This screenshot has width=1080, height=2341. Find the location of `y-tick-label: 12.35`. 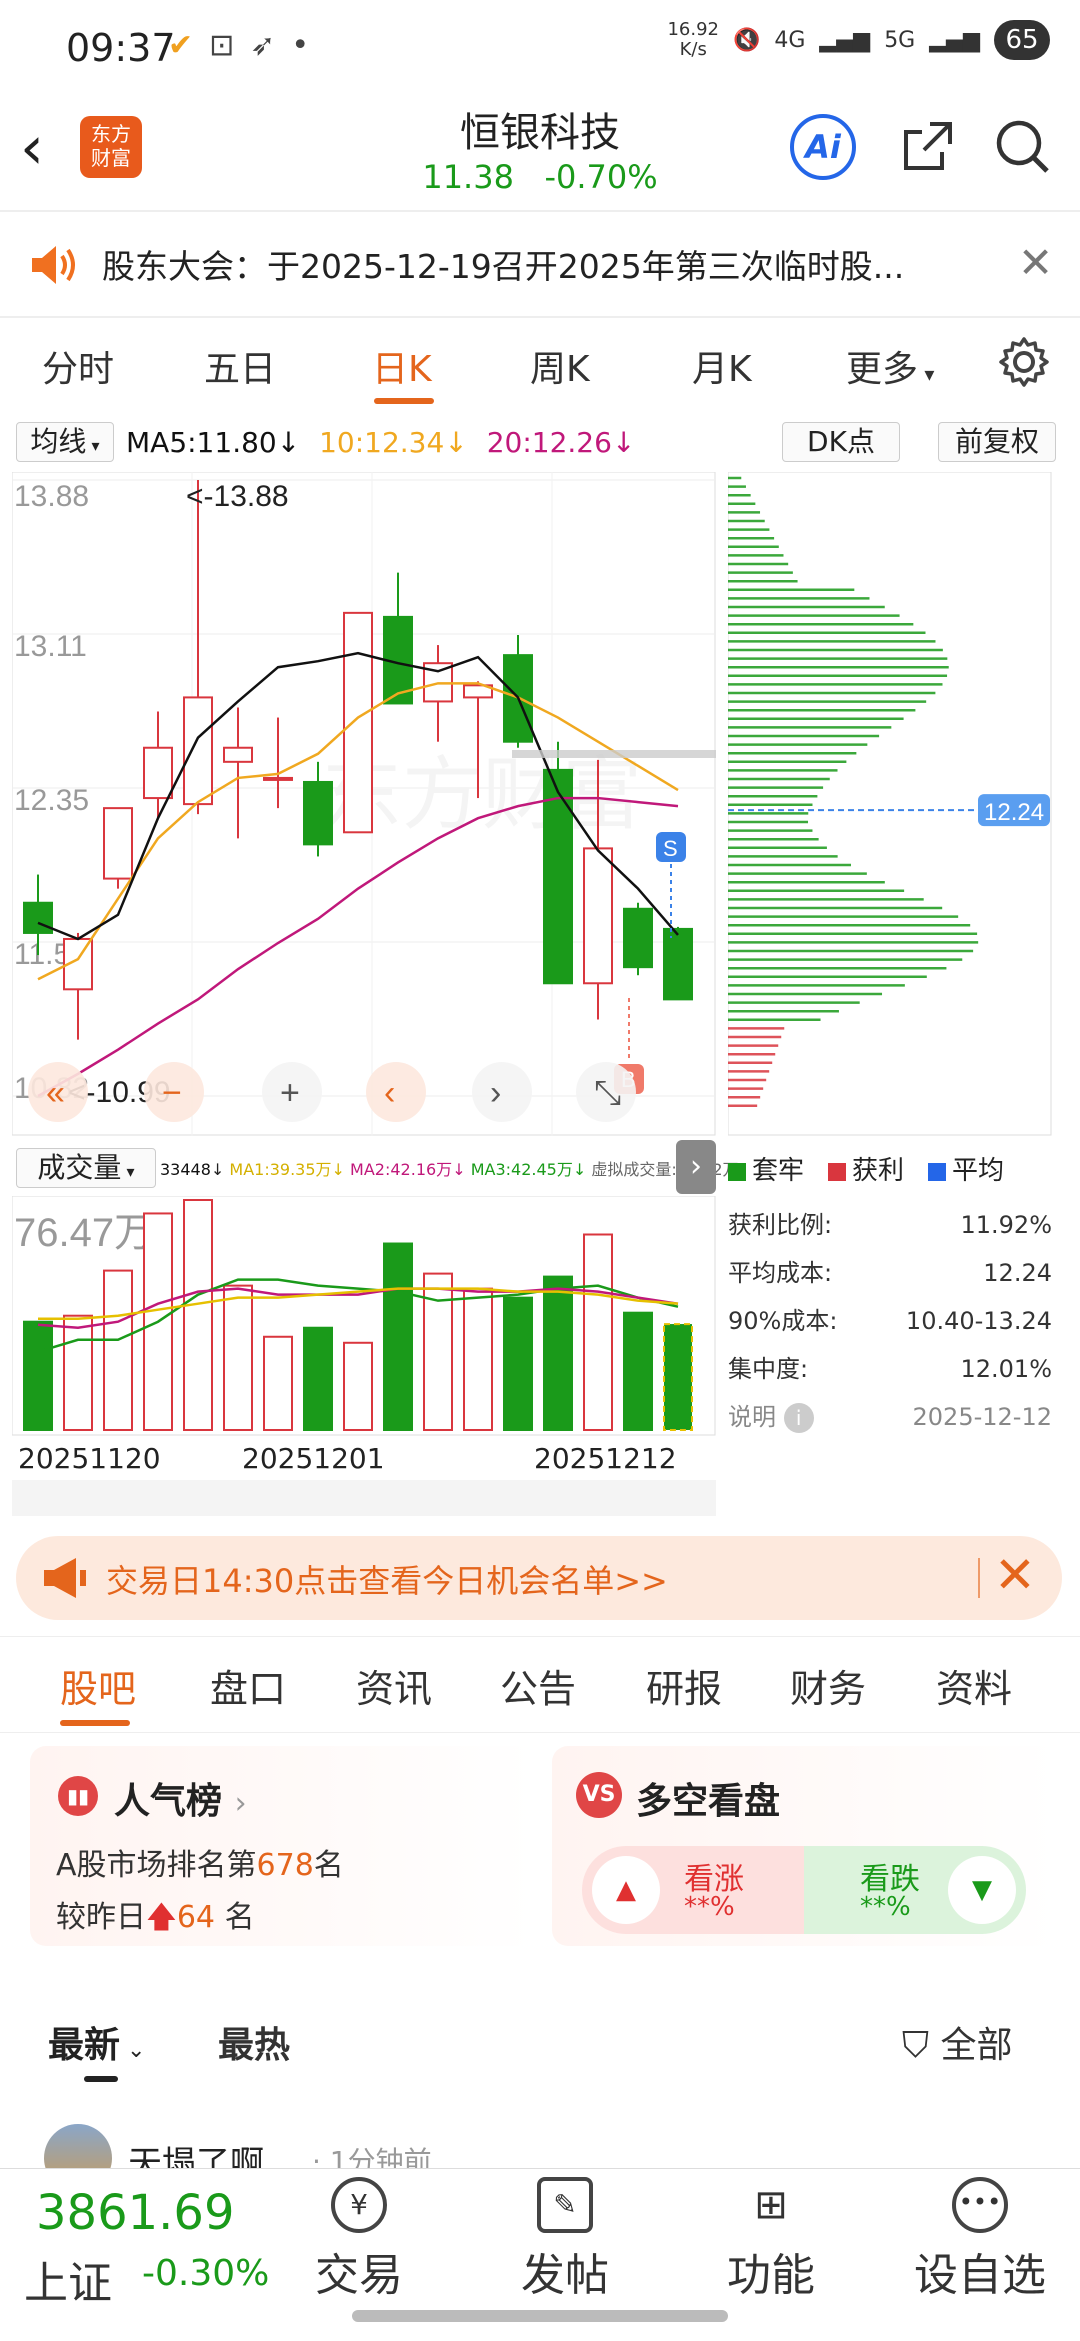

y-tick-label: 12.35 is located at coordinates (51, 800).